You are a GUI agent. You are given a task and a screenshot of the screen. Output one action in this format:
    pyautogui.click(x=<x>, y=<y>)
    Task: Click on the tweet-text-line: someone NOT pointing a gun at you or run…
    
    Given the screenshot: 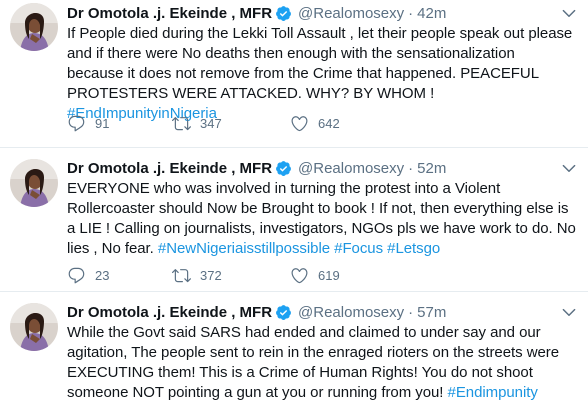 What is the action you would take?
    pyautogui.click(x=322, y=393)
    